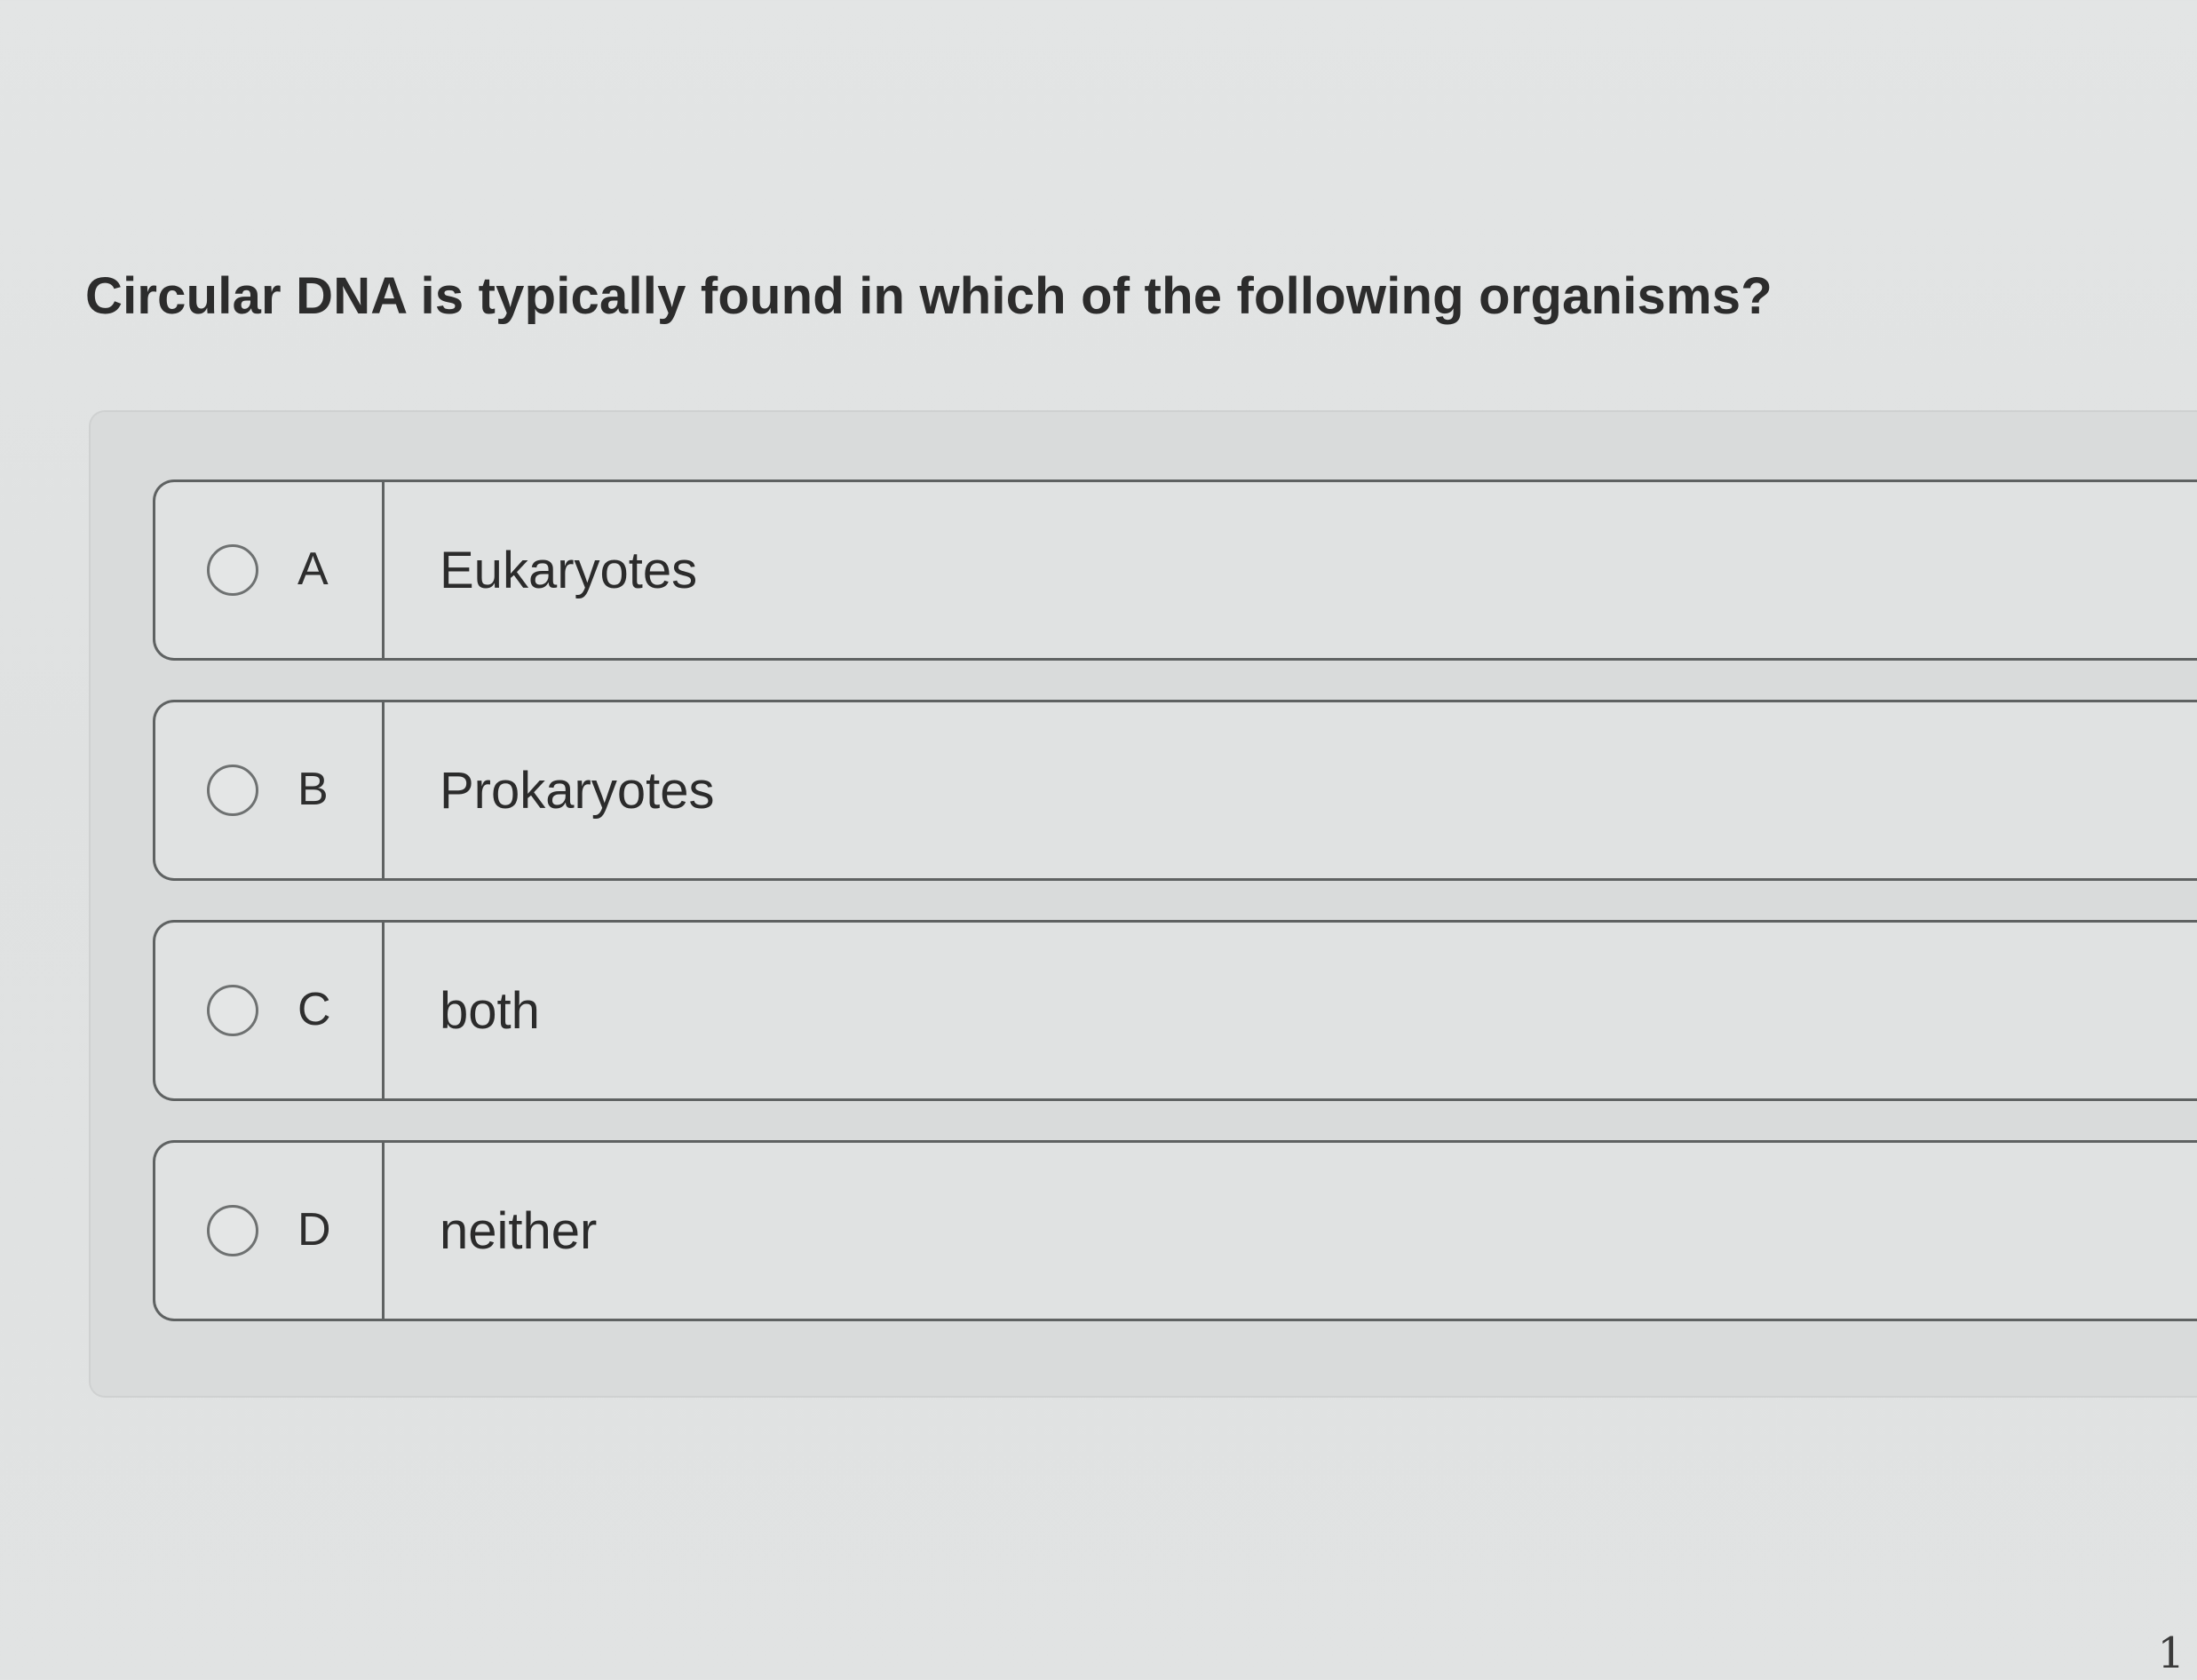  Describe the element at coordinates (313, 569) in the screenshot. I see `option-letter: A` at that location.